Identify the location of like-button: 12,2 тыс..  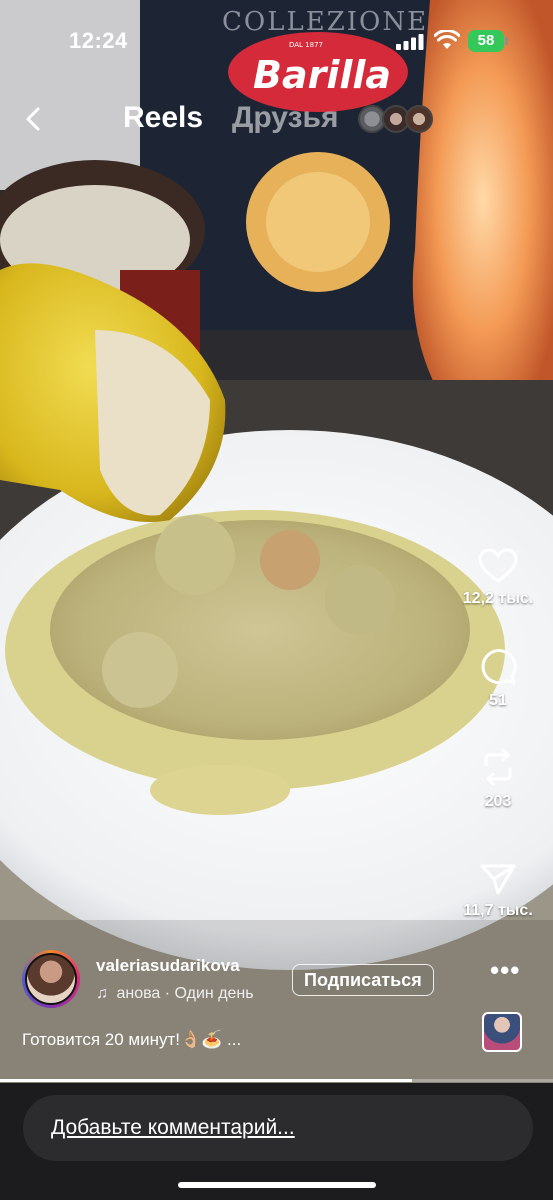
(498, 578).